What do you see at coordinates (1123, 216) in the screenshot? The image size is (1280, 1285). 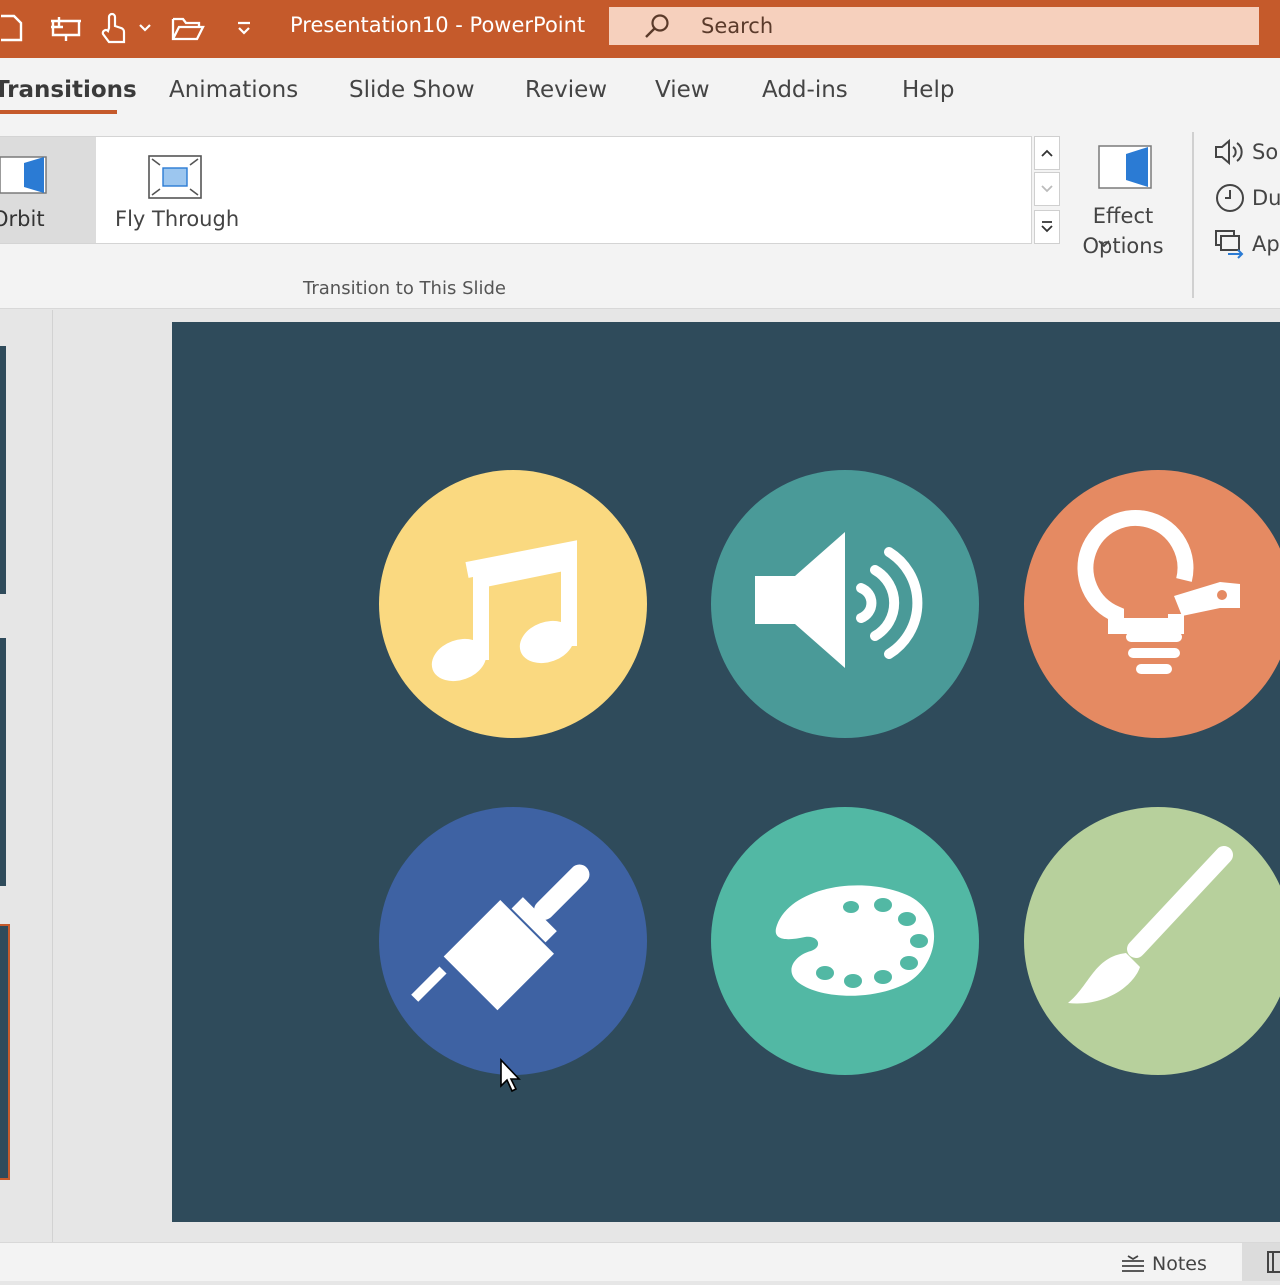 I see `effect-options-label-line1: Effect` at bounding box center [1123, 216].